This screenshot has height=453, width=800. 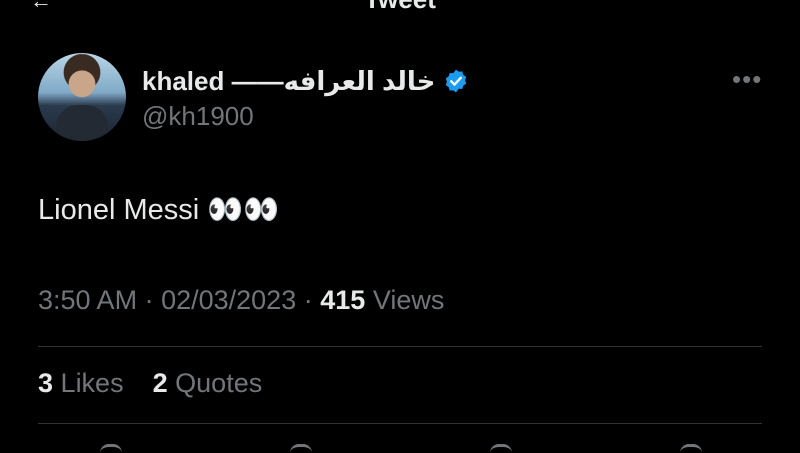 What do you see at coordinates (456, 81) in the screenshot?
I see `verified-badge-icon` at bounding box center [456, 81].